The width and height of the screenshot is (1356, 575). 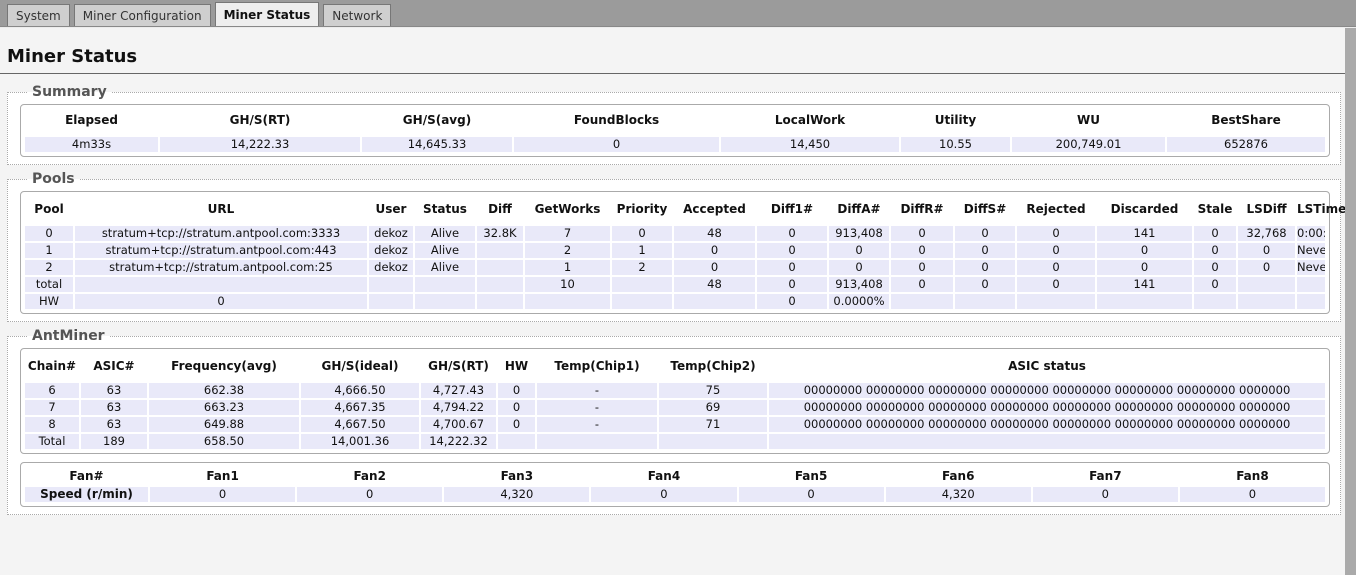 What do you see at coordinates (985, 209) in the screenshot?
I see `column-header: DiffS#` at bounding box center [985, 209].